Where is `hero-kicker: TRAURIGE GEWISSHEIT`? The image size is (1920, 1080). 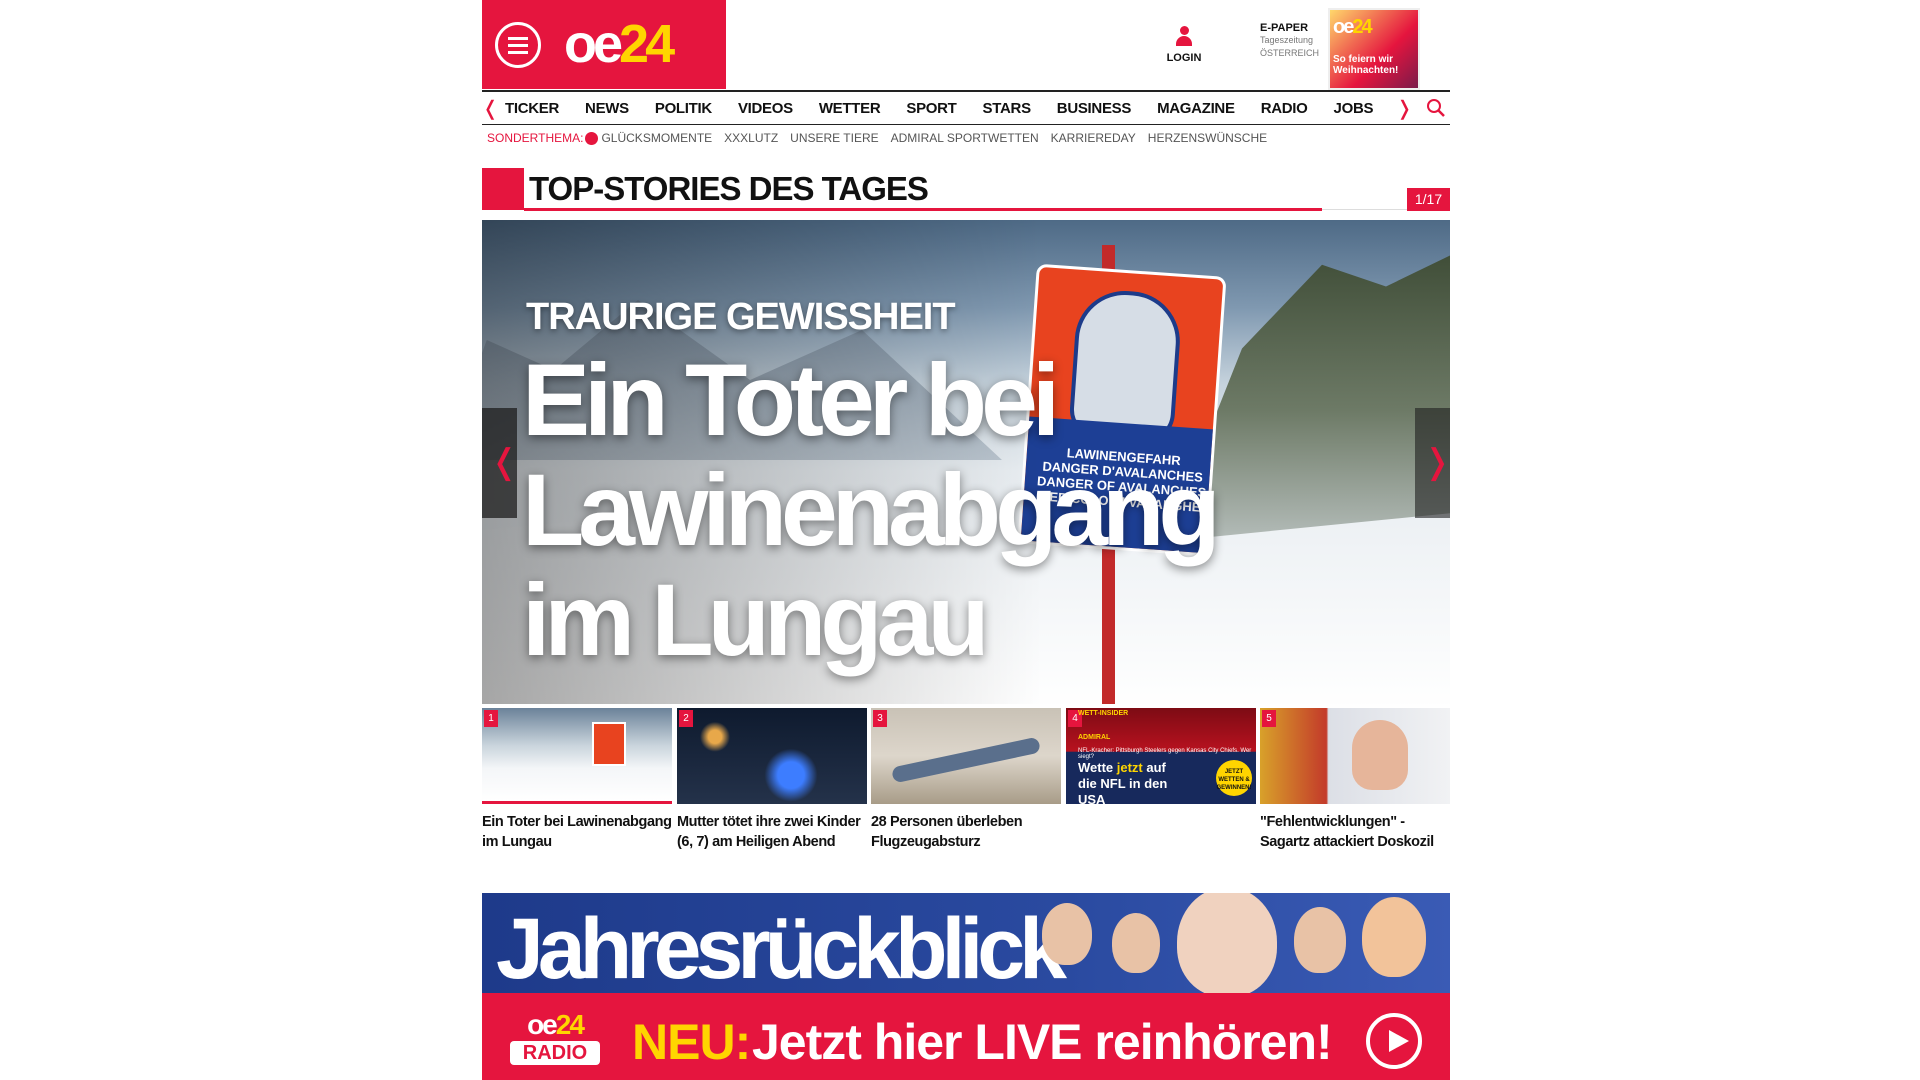
hero-kicker: TRAURIGE GEWISSHEIT is located at coordinates (741, 317).